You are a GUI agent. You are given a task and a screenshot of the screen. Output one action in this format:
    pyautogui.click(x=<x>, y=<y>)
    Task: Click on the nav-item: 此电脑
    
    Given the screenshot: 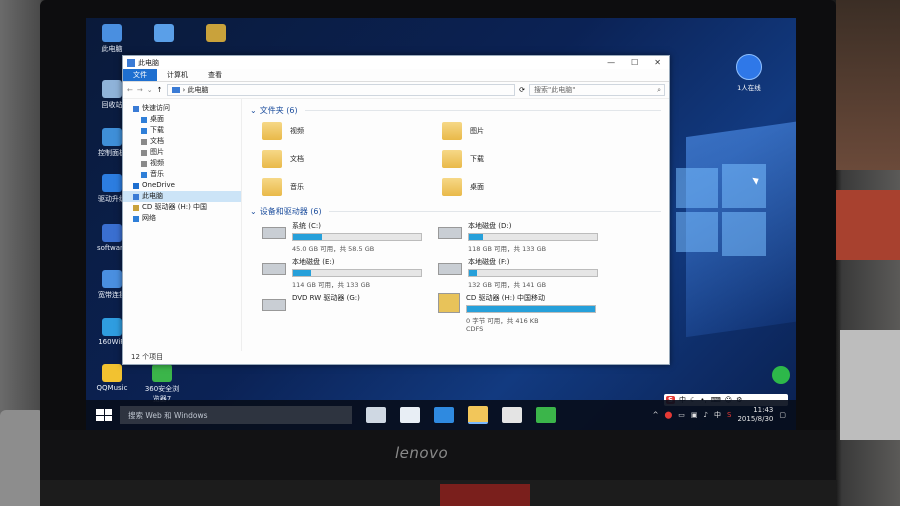 What is the action you would take?
    pyautogui.click(x=182, y=196)
    